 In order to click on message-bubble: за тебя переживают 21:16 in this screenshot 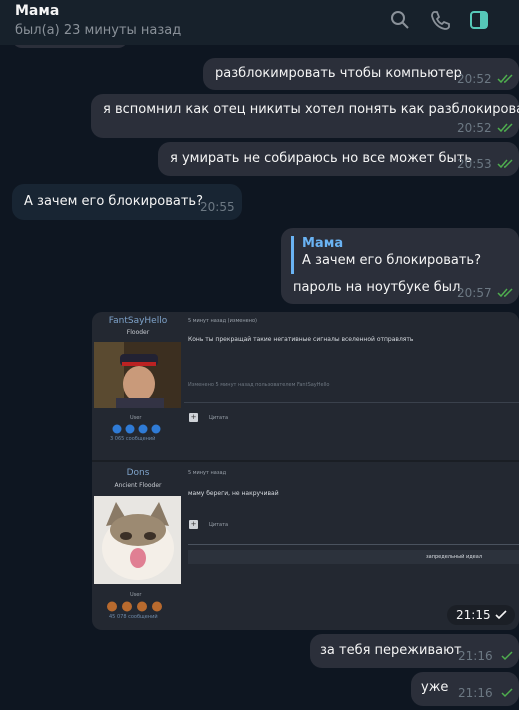, I will do `click(414, 651)`.